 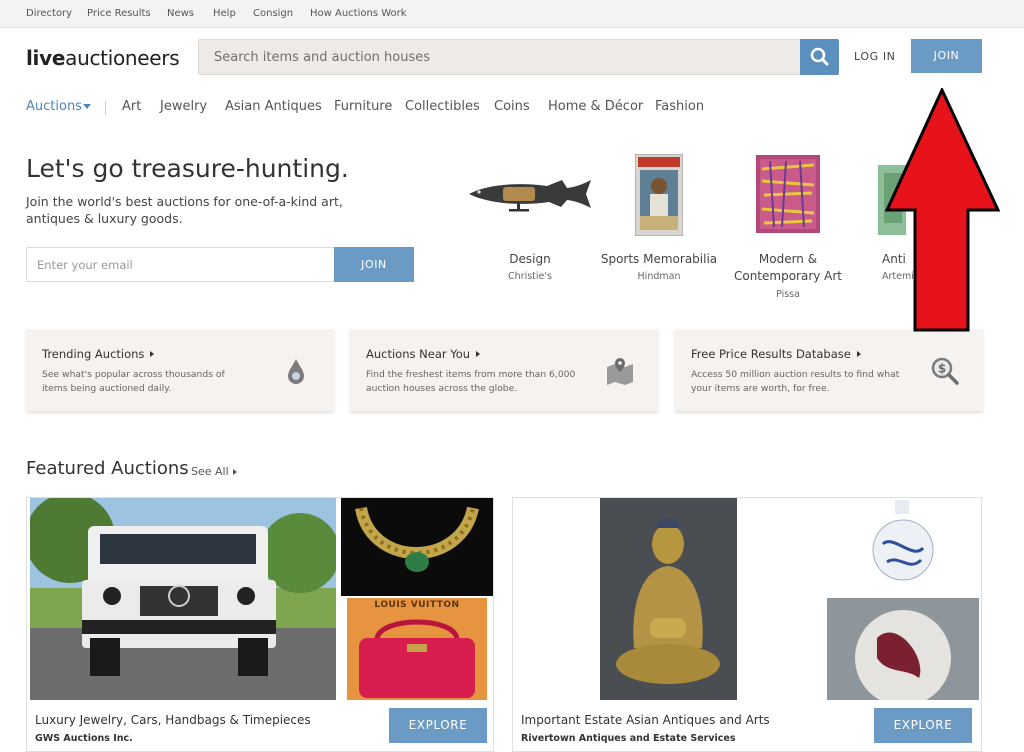 What do you see at coordinates (875, 56) in the screenshot?
I see `login-link: LOG IN` at bounding box center [875, 56].